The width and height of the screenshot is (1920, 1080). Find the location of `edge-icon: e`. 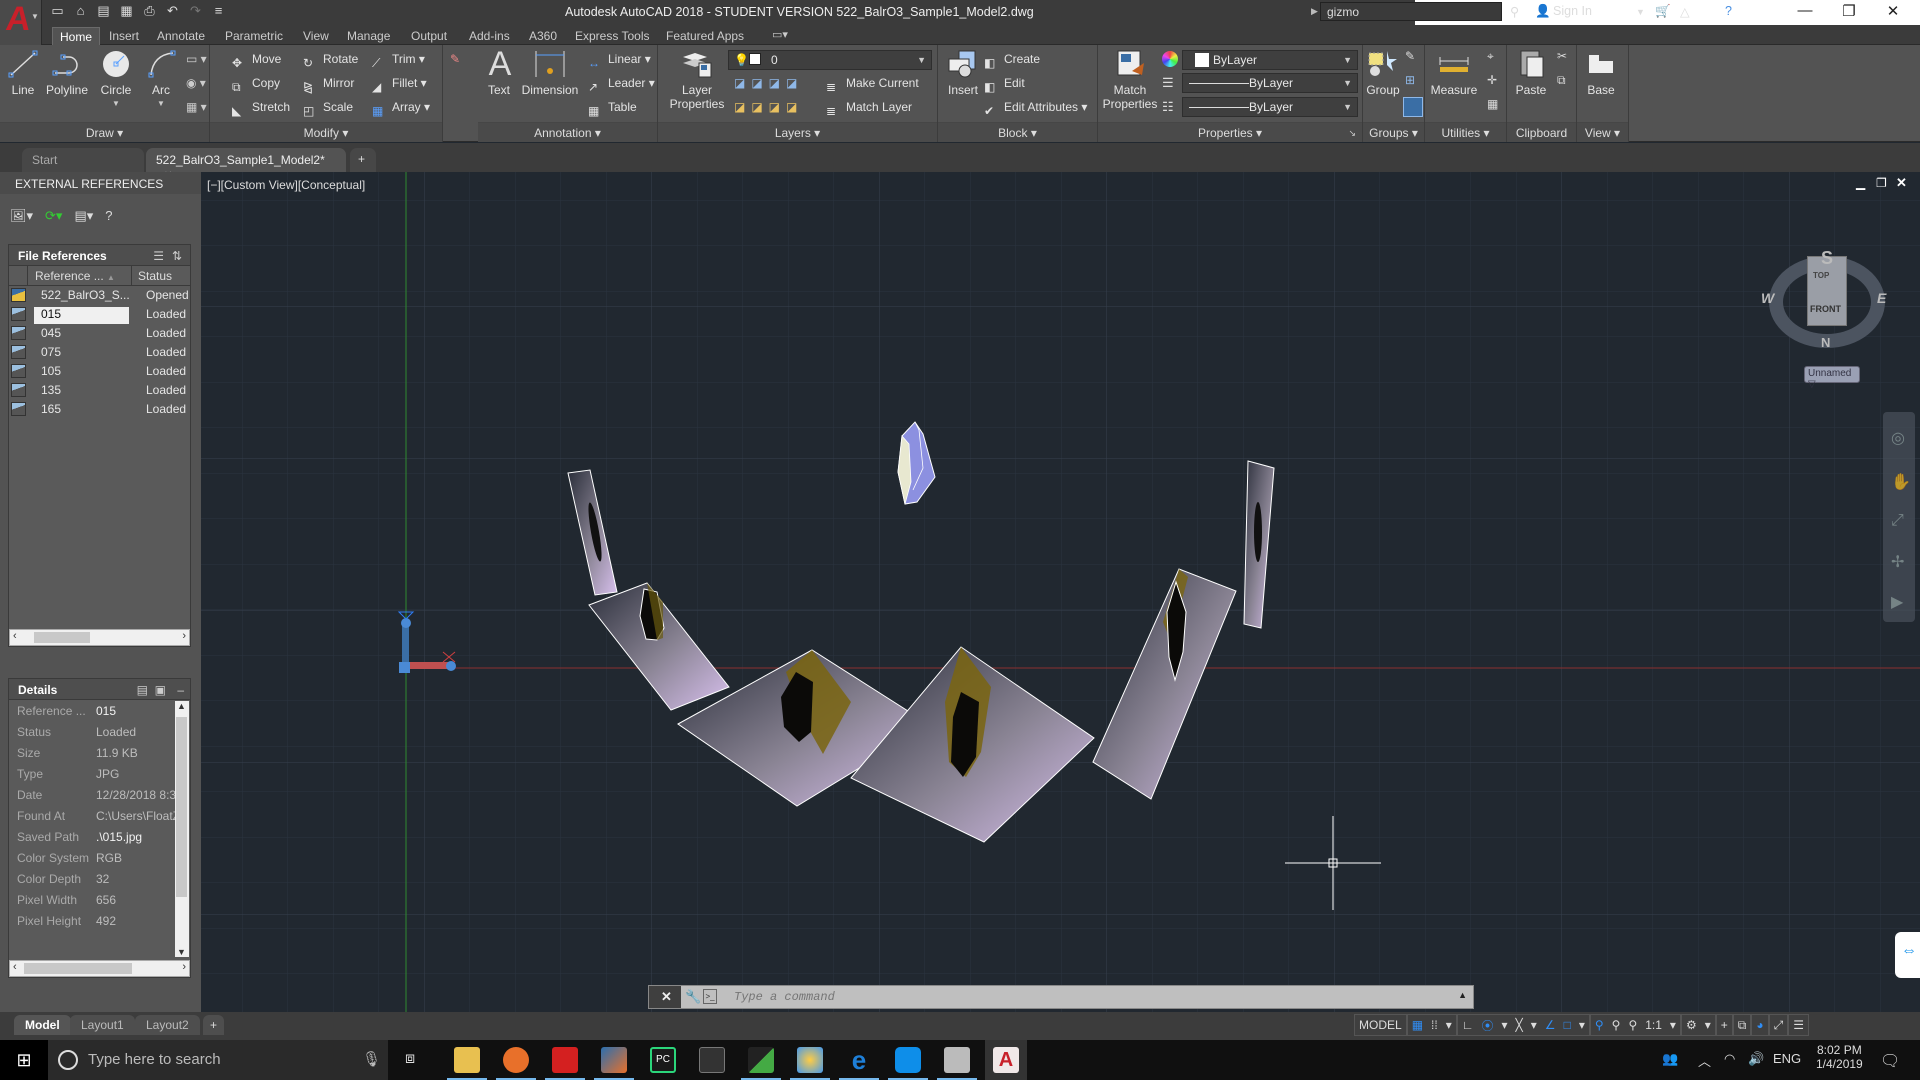

edge-icon: e is located at coordinates (859, 1060).